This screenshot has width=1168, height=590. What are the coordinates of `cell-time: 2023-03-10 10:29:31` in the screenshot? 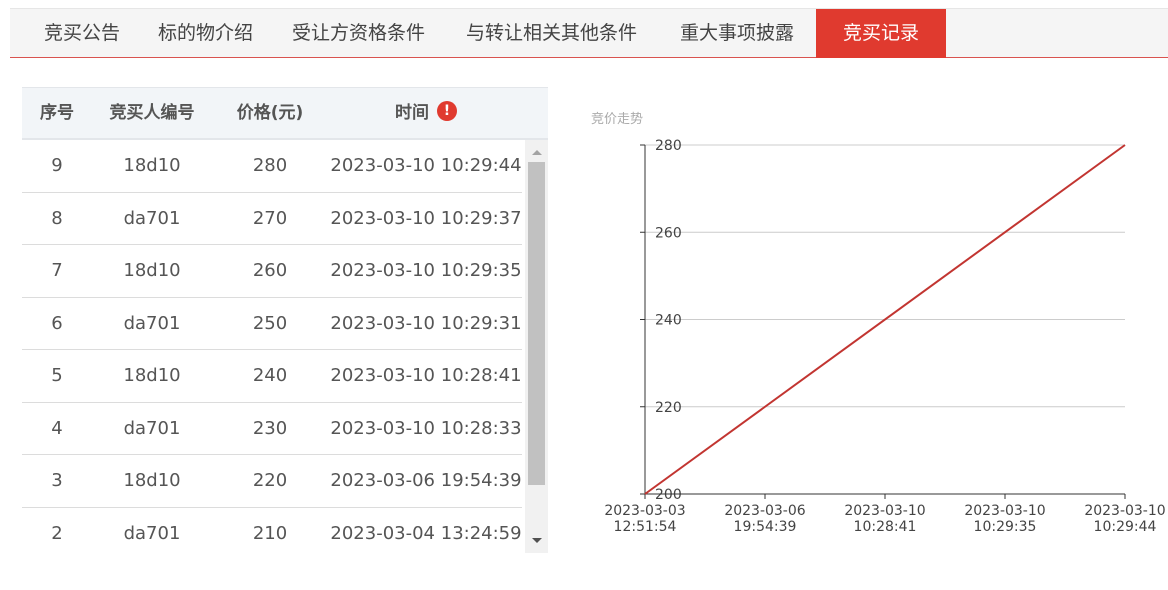 It's located at (426, 323).